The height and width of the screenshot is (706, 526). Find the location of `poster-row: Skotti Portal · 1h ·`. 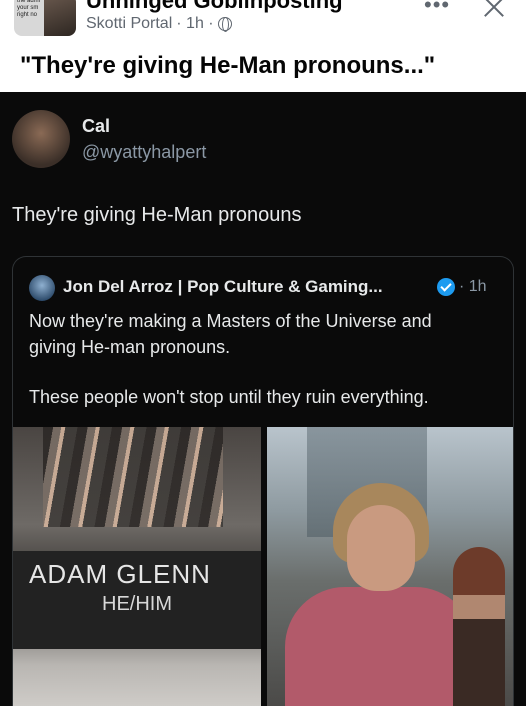

poster-row: Skotti Portal · 1h · is located at coordinates (159, 24).